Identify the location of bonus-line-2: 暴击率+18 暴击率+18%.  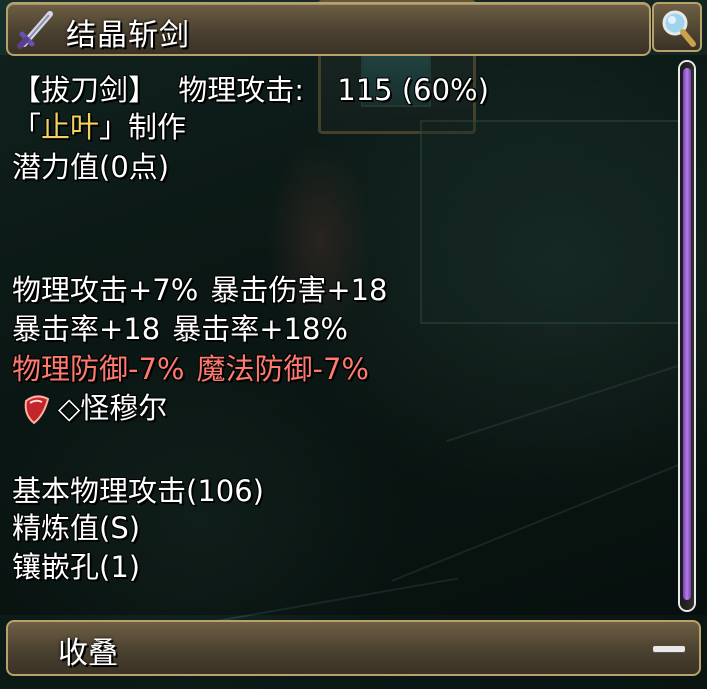
(180, 329).